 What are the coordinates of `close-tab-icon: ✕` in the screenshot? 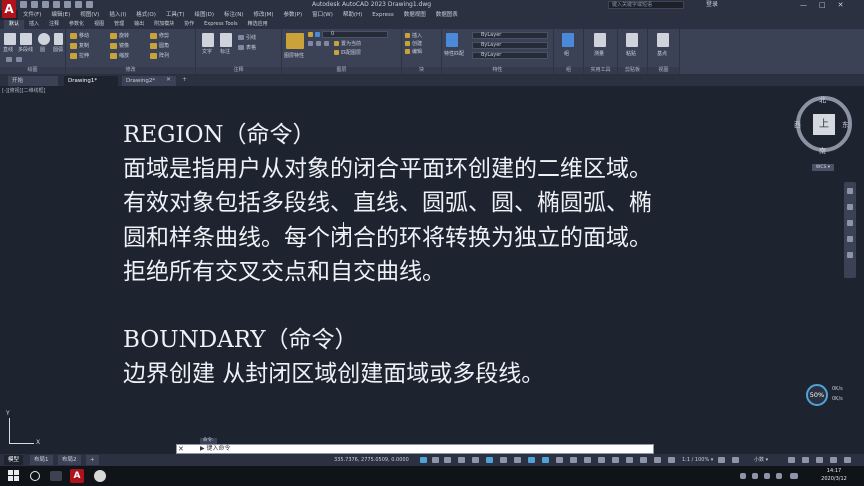 It's located at (168, 80).